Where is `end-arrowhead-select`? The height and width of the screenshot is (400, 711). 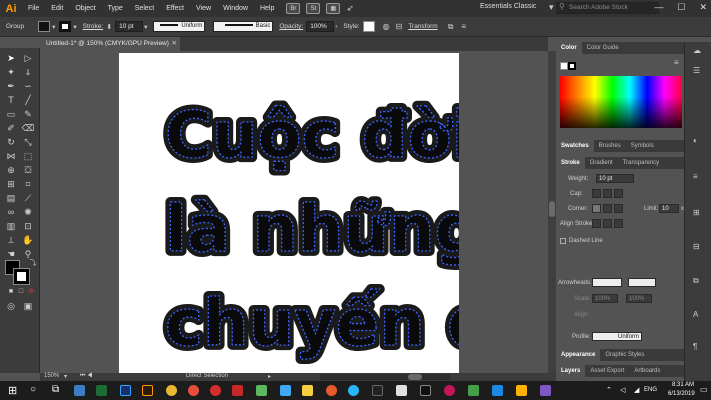
end-arrowhead-select is located at coordinates (642, 282).